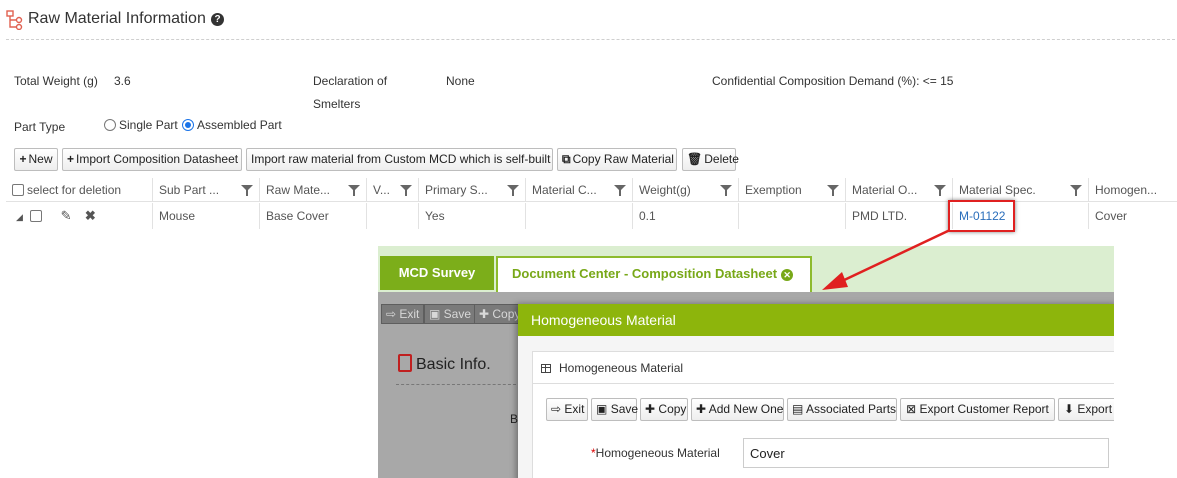 This screenshot has height=478, width=1177. I want to click on col-material-spec: Material Spec., so click(1021, 190).